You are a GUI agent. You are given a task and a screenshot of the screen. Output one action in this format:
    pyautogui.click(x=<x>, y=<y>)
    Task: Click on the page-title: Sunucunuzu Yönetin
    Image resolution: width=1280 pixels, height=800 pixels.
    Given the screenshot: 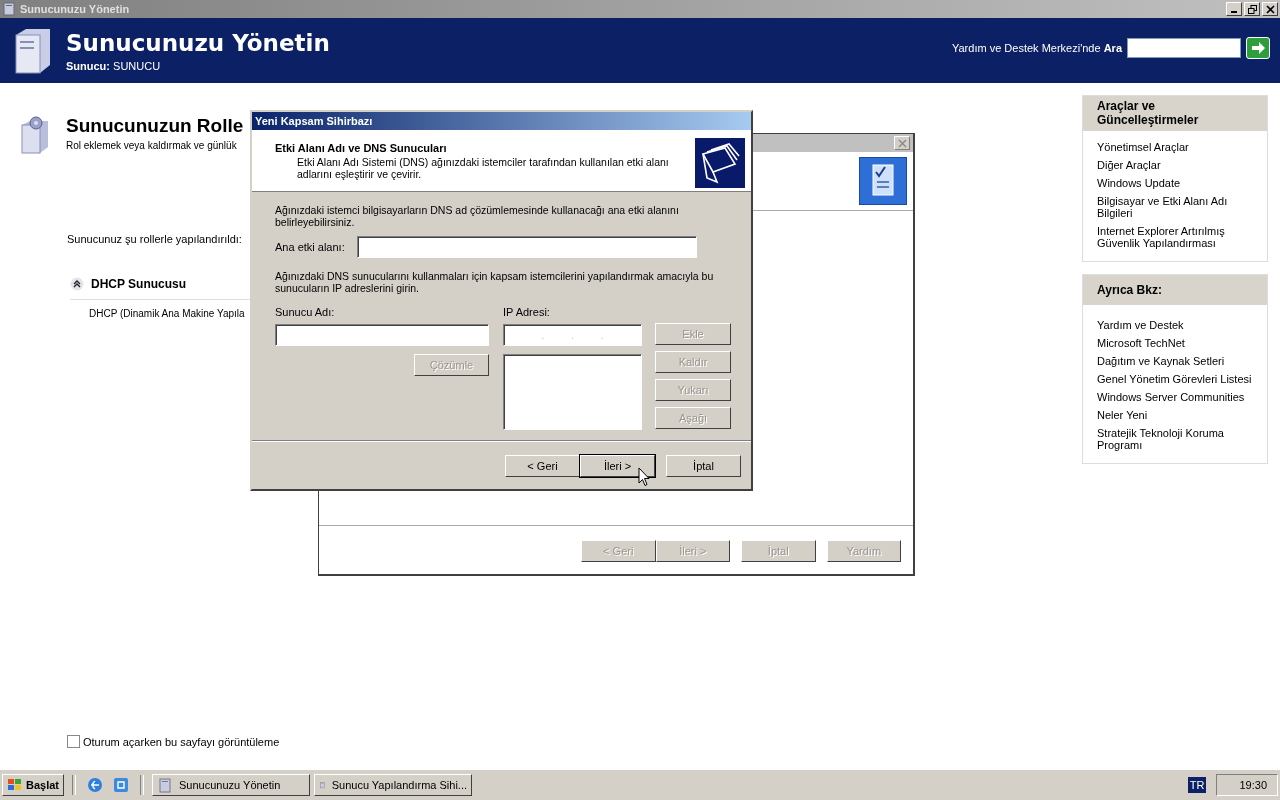 What is the action you would take?
    pyautogui.click(x=198, y=42)
    